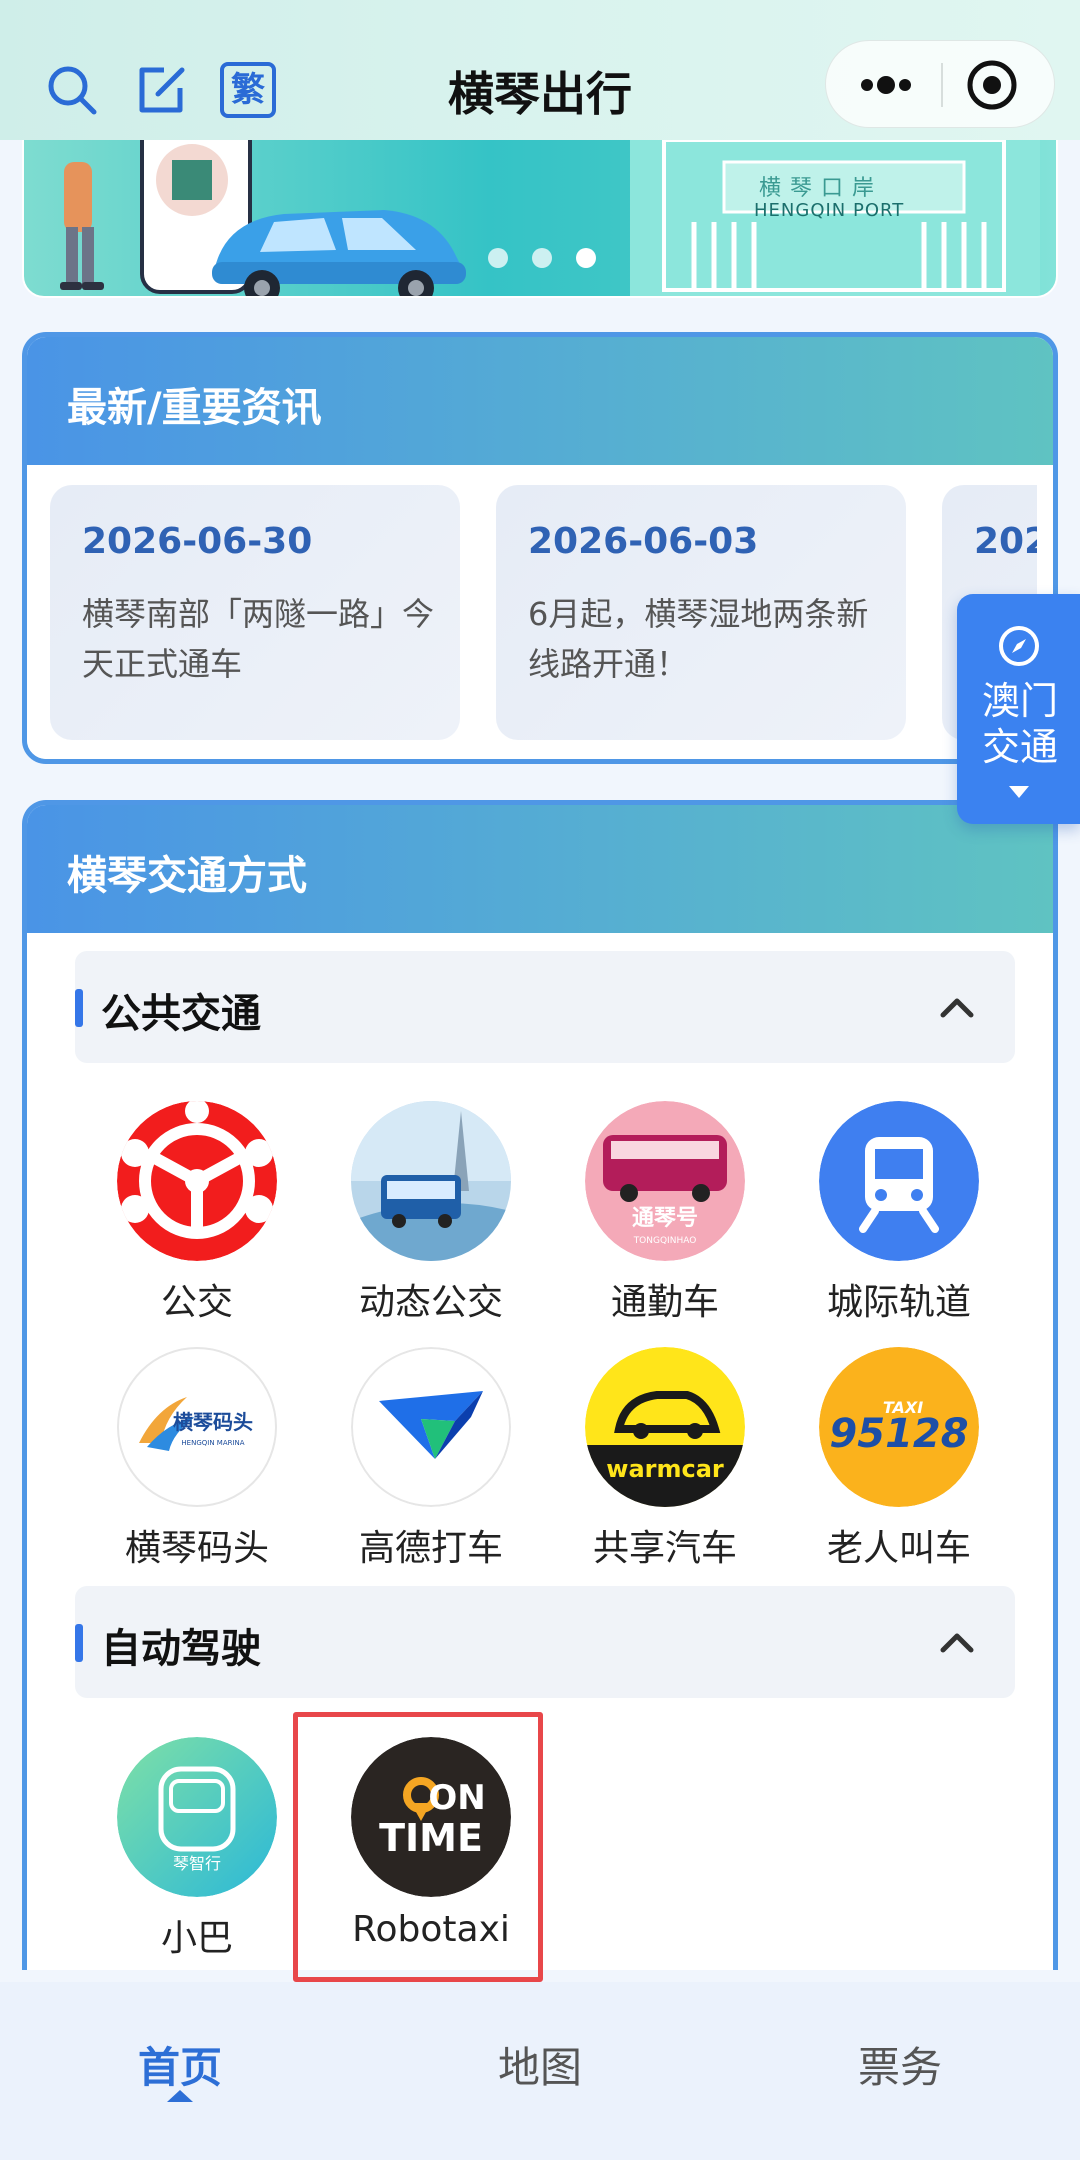 Image resolution: width=1080 pixels, height=2160 pixels. What do you see at coordinates (540, 70) in the screenshot?
I see `top-bar: 繁 横琴出行` at bounding box center [540, 70].